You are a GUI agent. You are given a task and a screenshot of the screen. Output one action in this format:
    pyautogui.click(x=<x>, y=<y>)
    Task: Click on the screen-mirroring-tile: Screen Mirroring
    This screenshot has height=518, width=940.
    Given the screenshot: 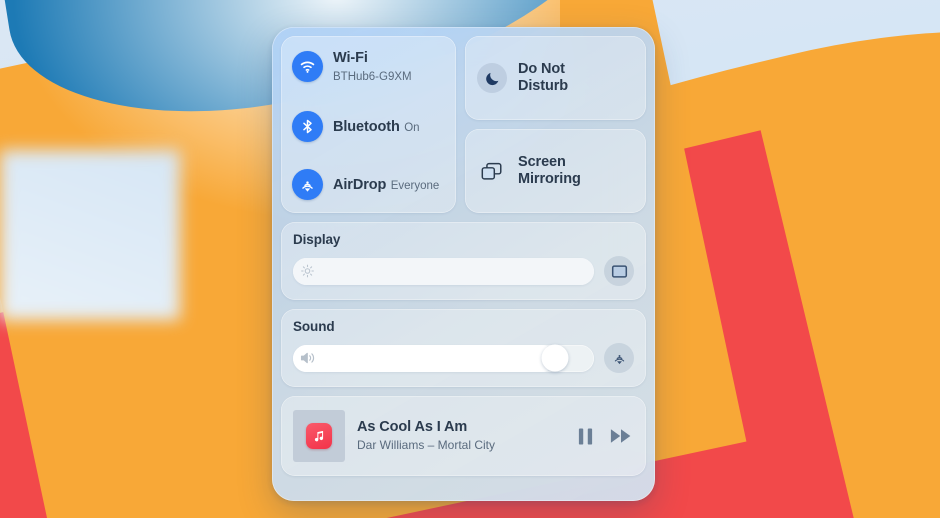 What is the action you would take?
    pyautogui.click(x=555, y=171)
    